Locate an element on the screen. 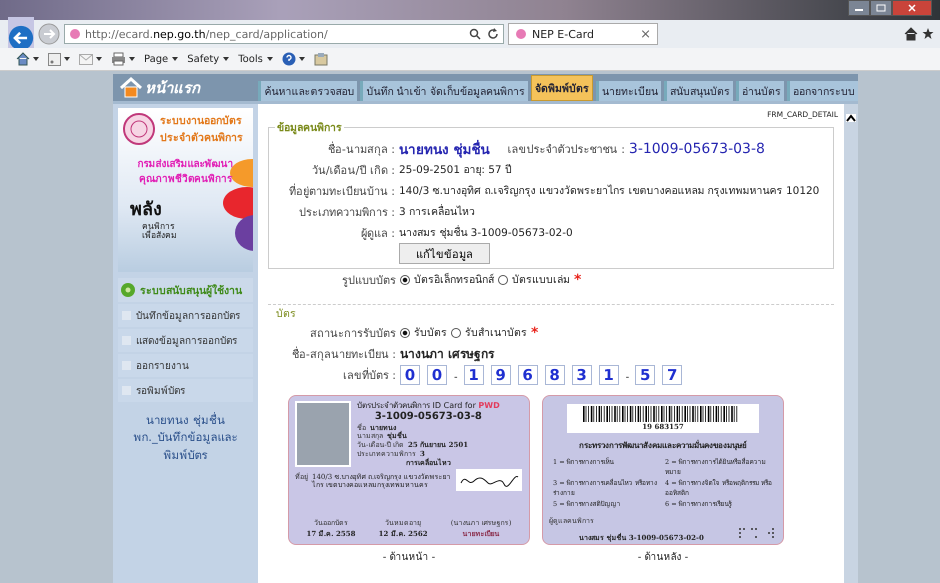 The image size is (940, 583). maximize-icon is located at coordinates (881, 8).